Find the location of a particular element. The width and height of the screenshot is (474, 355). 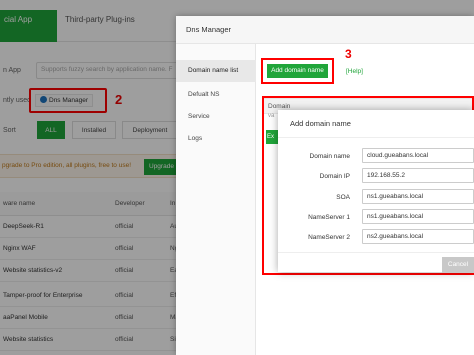

label-domain-name: Domain name is located at coordinates (329, 156).